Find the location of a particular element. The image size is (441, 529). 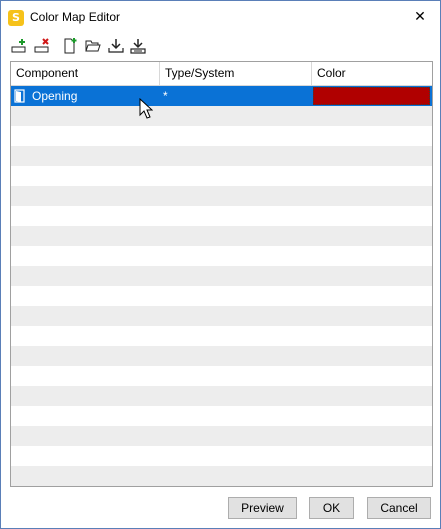

toolbar is located at coordinates (219, 46).